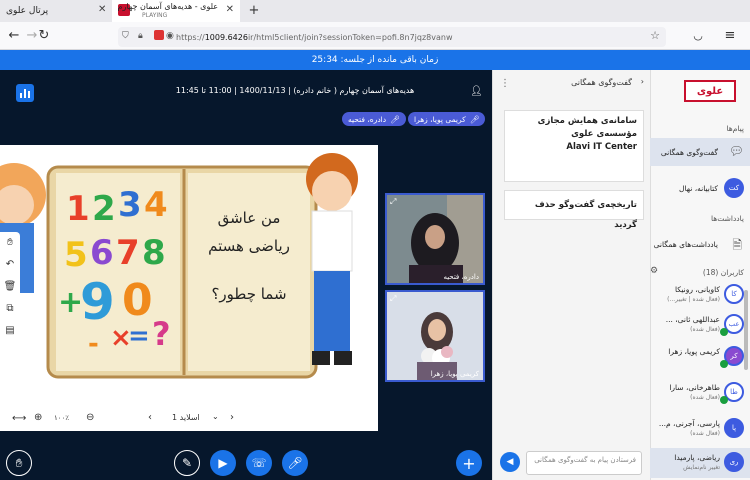  I want to click on slide-text-line-3: شما چطور؟, so click(249, 294).